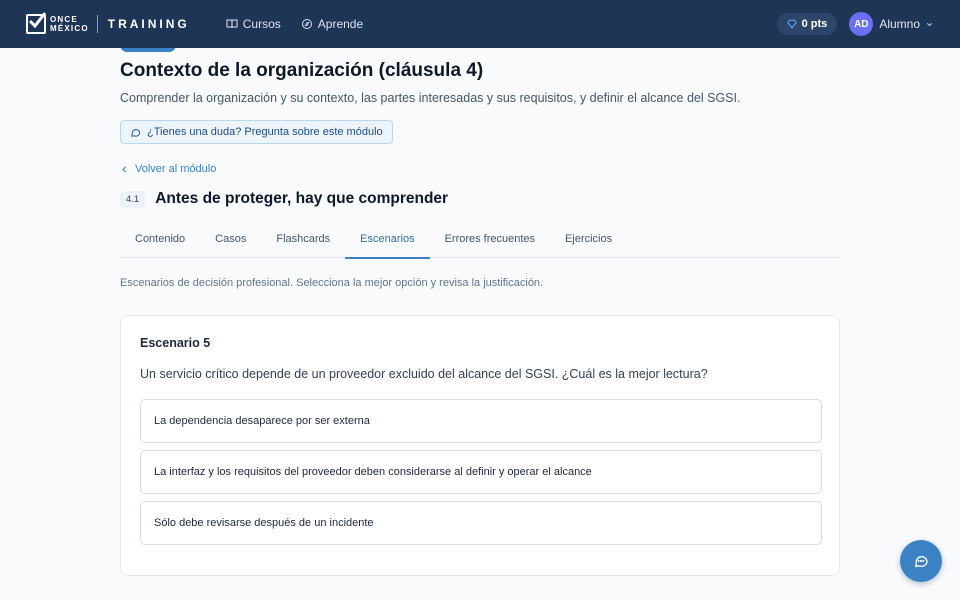 The height and width of the screenshot is (600, 960). I want to click on user-name: Alumno, so click(899, 24).